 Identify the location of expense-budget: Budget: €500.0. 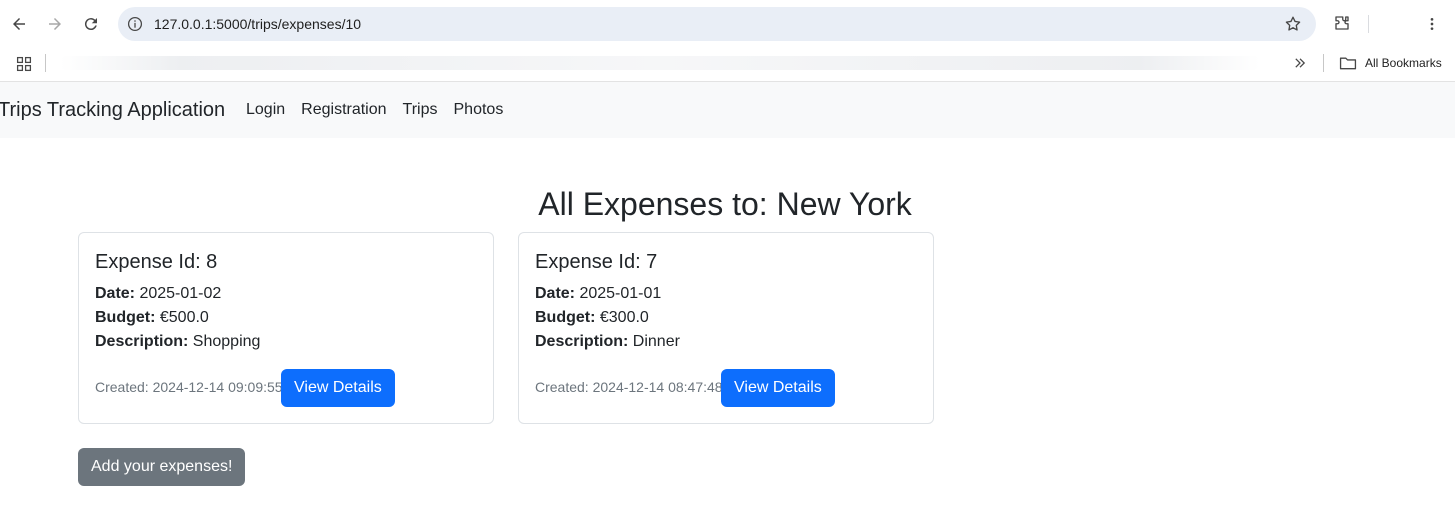
(152, 318).